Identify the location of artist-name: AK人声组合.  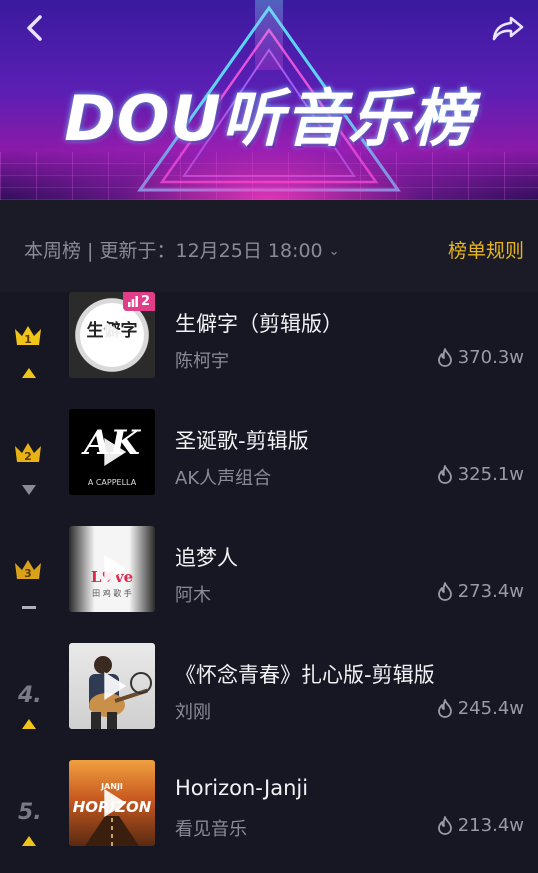
(223, 478).